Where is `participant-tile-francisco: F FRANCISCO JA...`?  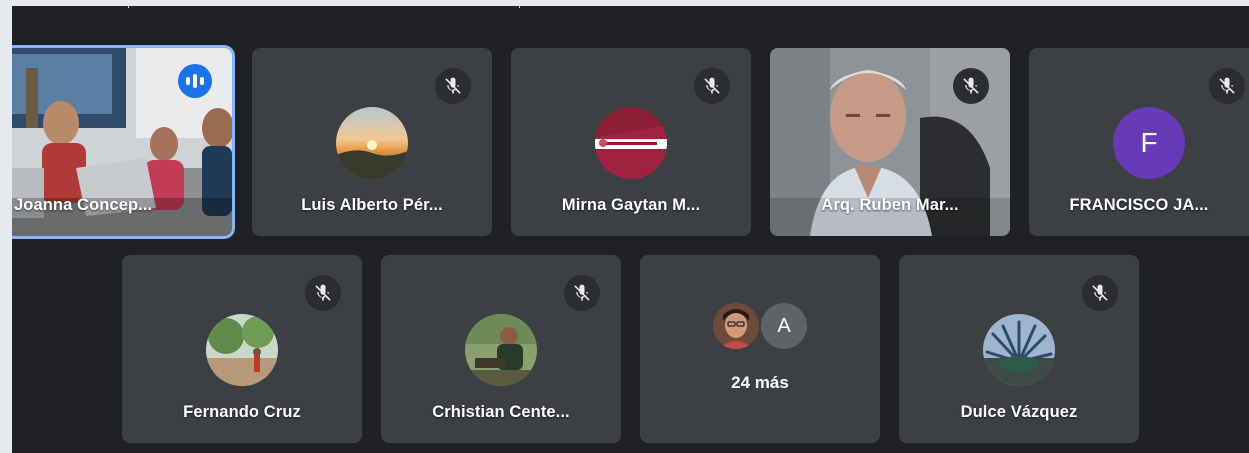
participant-tile-francisco: F FRANCISCO JA... is located at coordinates (1139, 142).